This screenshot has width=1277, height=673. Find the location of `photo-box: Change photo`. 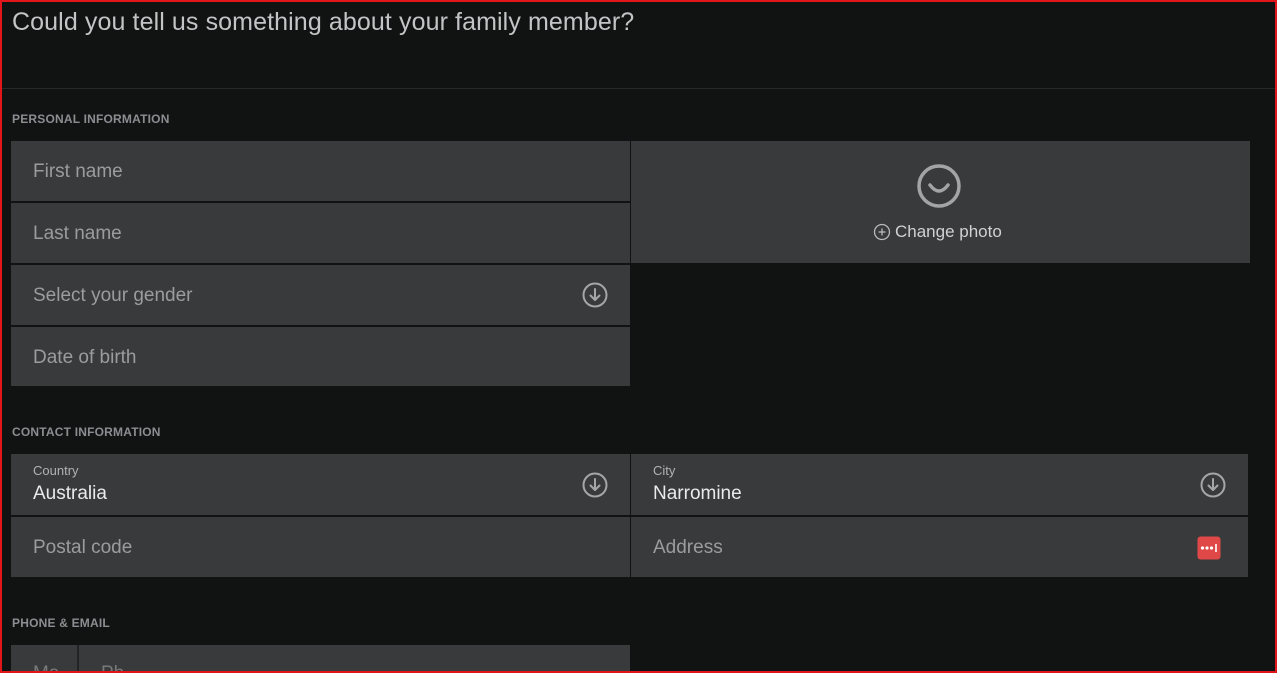

photo-box: Change photo is located at coordinates (940, 202).